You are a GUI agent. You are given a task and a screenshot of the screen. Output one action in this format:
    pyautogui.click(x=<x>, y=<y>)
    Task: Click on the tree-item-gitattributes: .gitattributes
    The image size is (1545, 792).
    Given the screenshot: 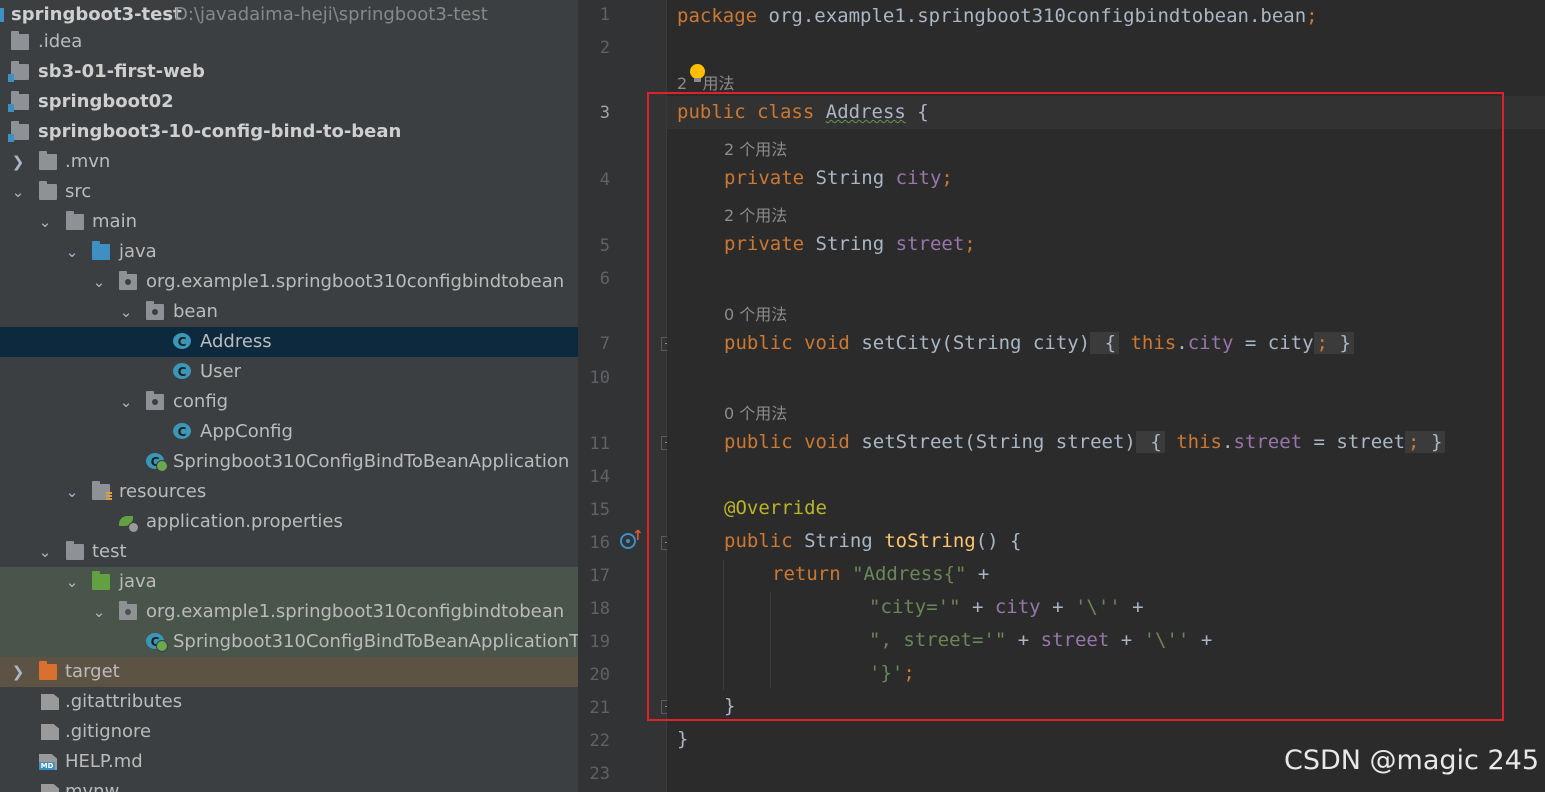 What is the action you would take?
    pyautogui.click(x=289, y=702)
    